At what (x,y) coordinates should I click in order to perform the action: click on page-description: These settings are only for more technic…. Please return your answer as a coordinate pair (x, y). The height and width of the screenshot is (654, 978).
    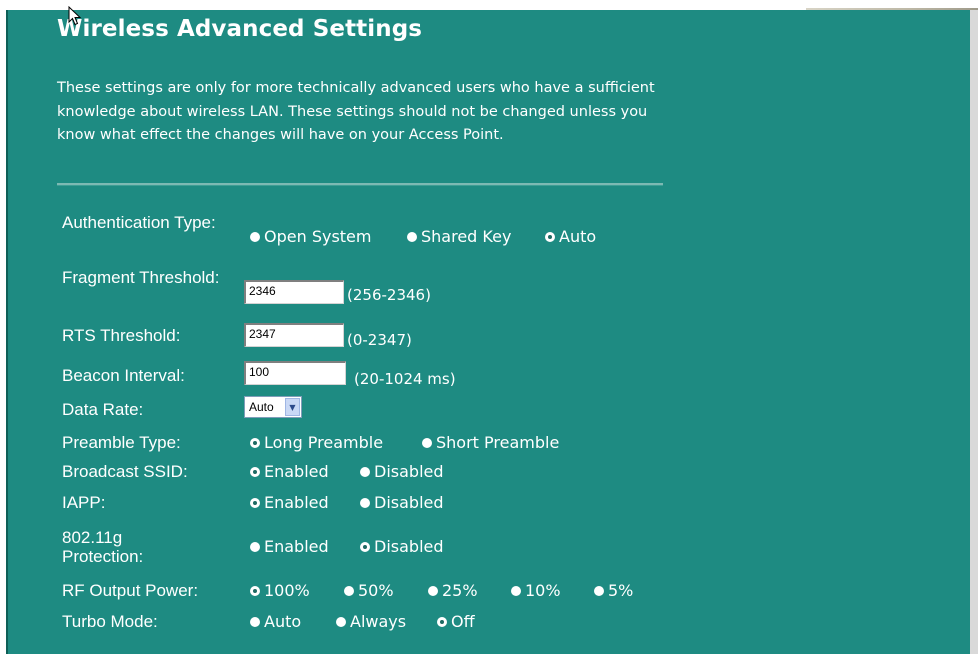
    Looking at the image, I should click on (356, 111).